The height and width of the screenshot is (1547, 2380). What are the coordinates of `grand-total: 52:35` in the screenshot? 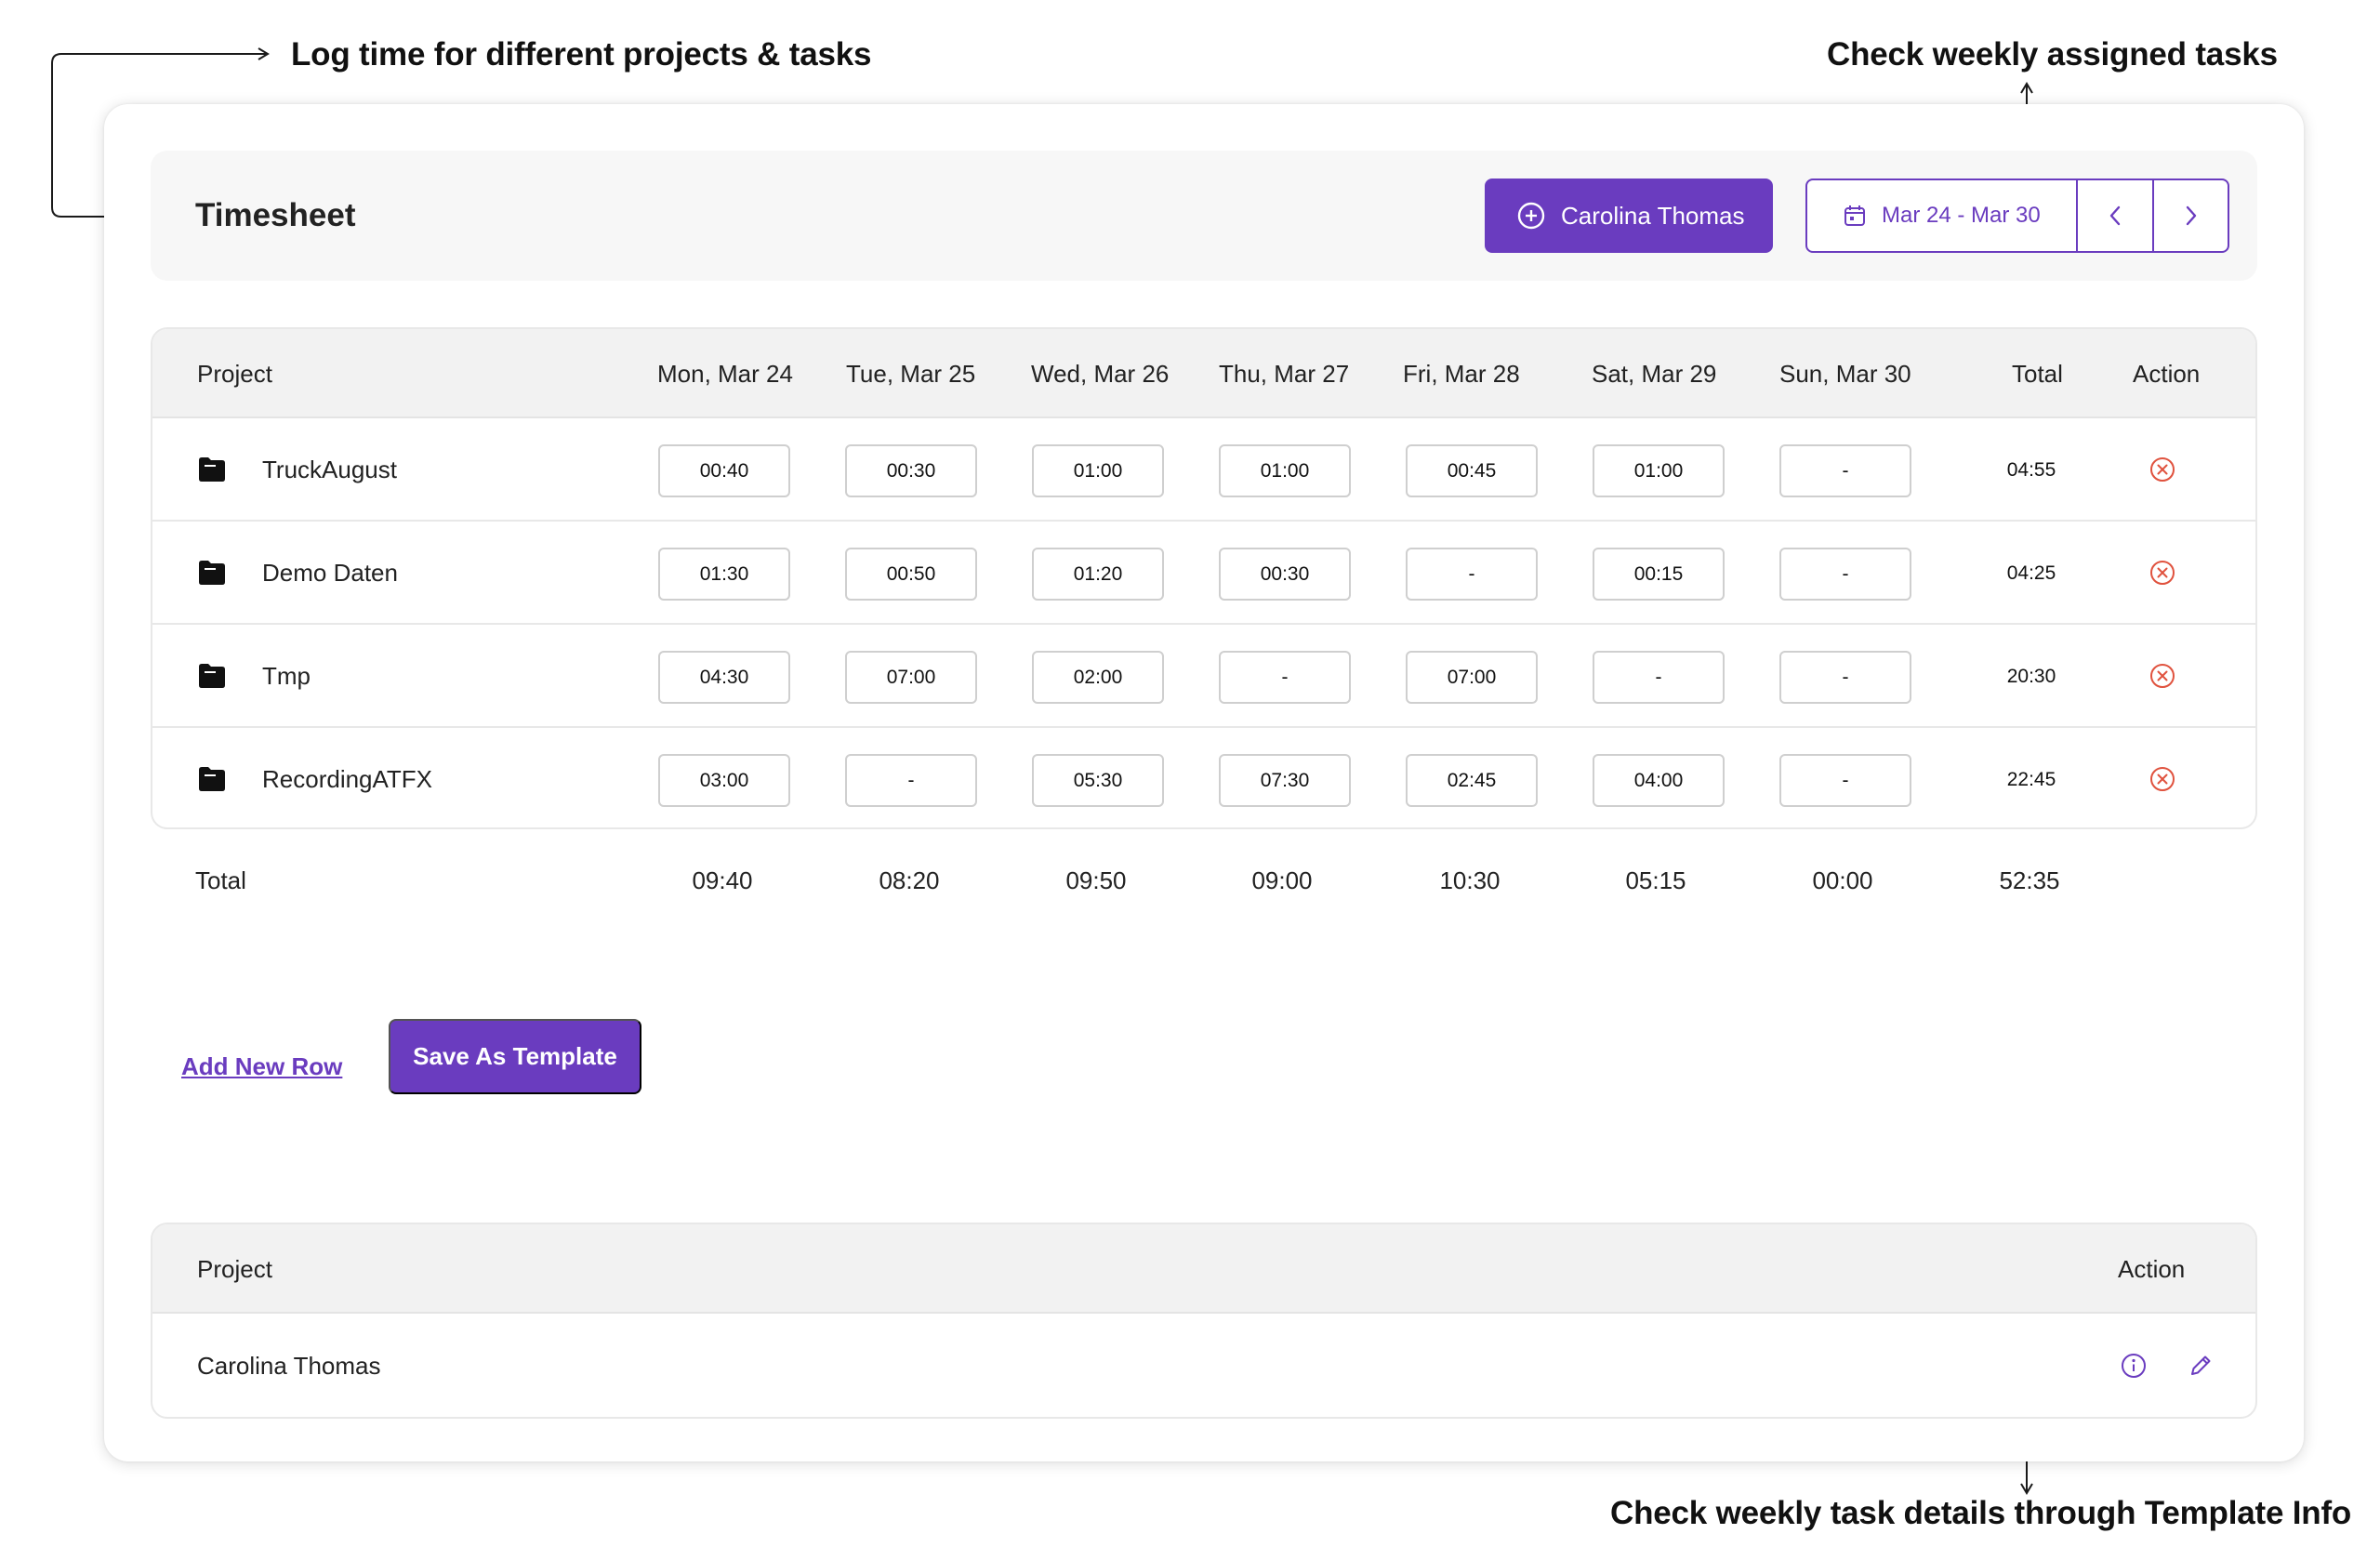 It's located at (2029, 880).